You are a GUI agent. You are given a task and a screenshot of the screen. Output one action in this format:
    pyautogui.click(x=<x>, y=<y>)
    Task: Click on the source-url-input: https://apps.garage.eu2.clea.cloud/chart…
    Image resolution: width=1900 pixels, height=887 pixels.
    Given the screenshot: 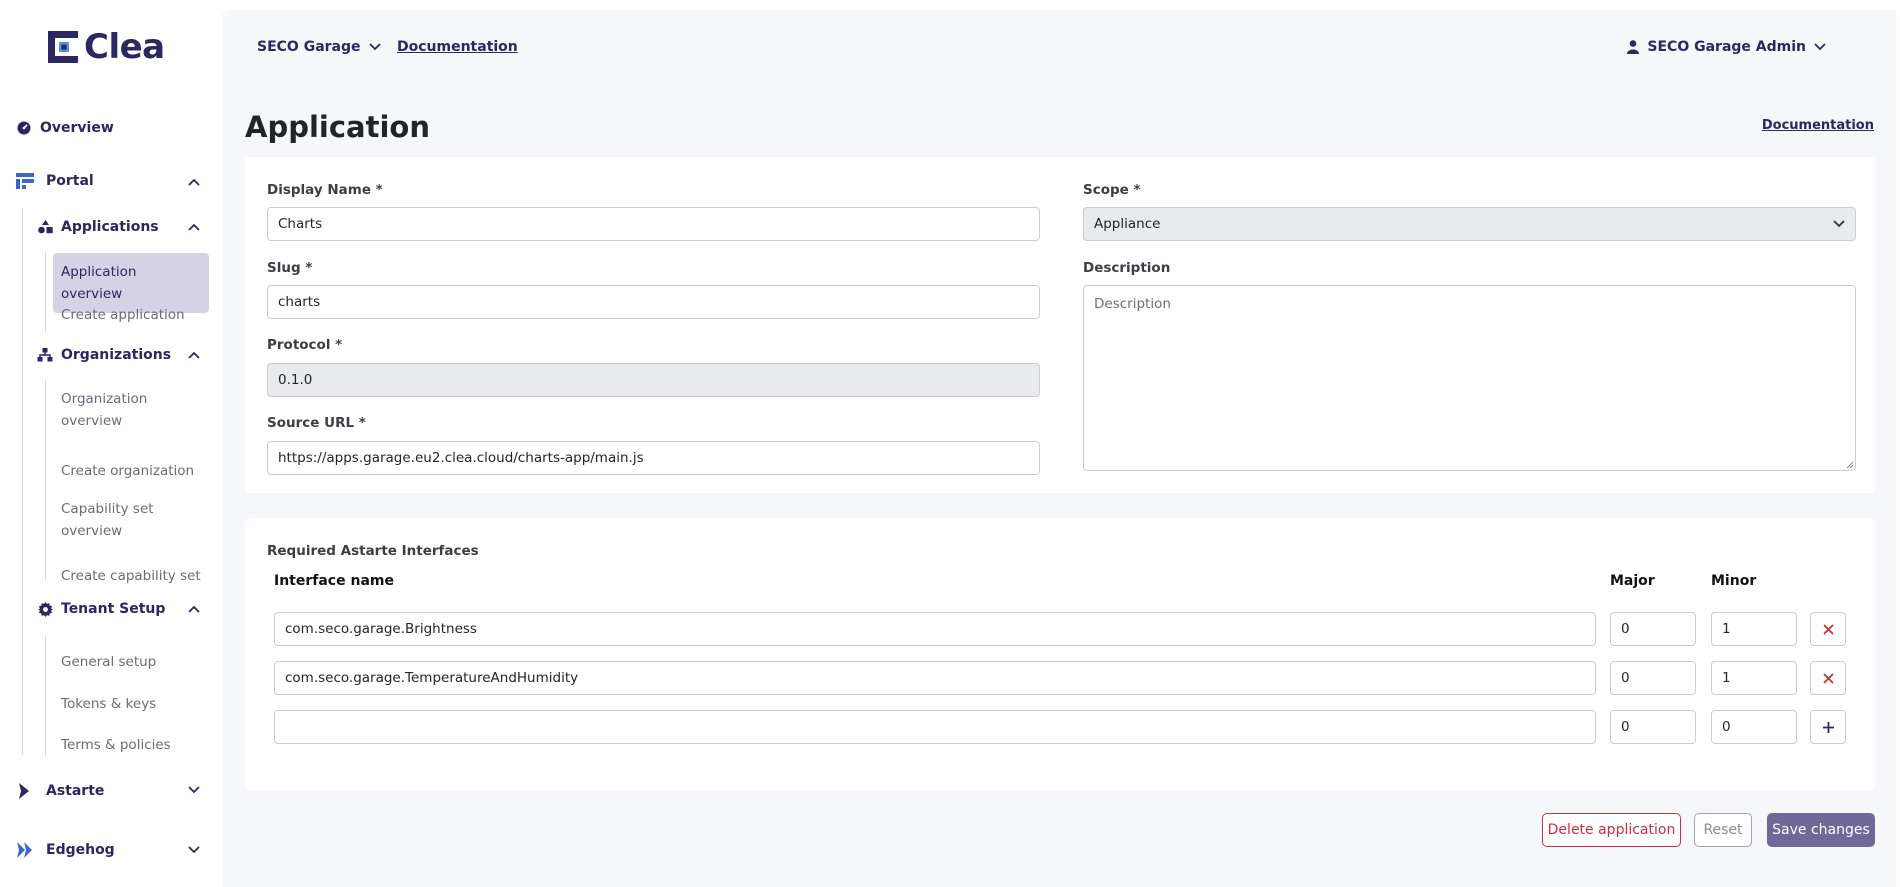 What is the action you would take?
    pyautogui.click(x=653, y=458)
    